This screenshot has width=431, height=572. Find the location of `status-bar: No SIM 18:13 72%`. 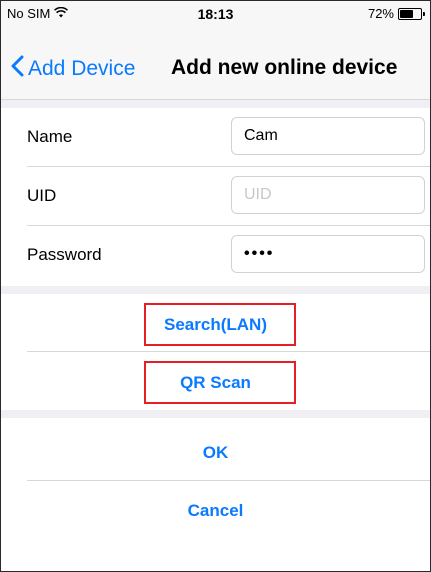

status-bar: No SIM 18:13 72% is located at coordinates (215, 13).